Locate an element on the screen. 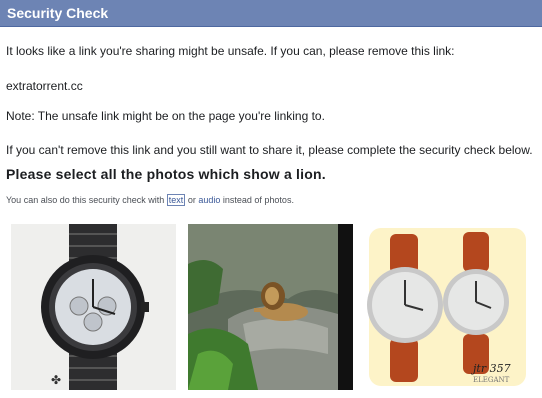 The width and height of the screenshot is (542, 398). watch-caption: jtr 357 is located at coordinates (490, 368).